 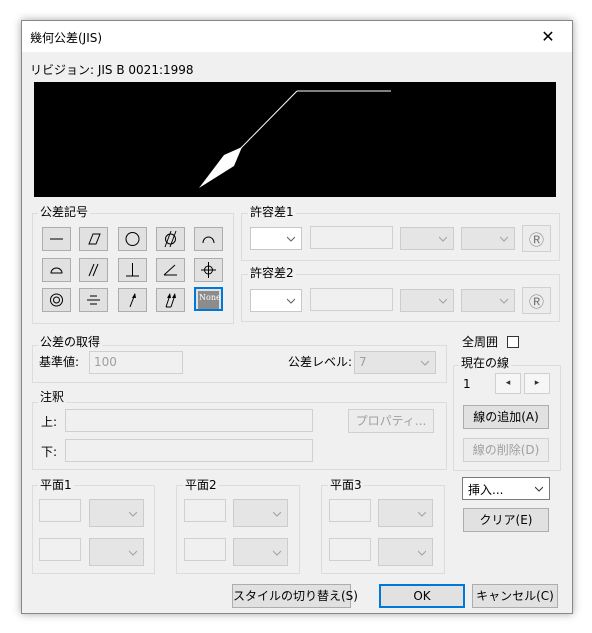 What do you see at coordinates (422, 596) in the screenshot?
I see `ok-button: OK` at bounding box center [422, 596].